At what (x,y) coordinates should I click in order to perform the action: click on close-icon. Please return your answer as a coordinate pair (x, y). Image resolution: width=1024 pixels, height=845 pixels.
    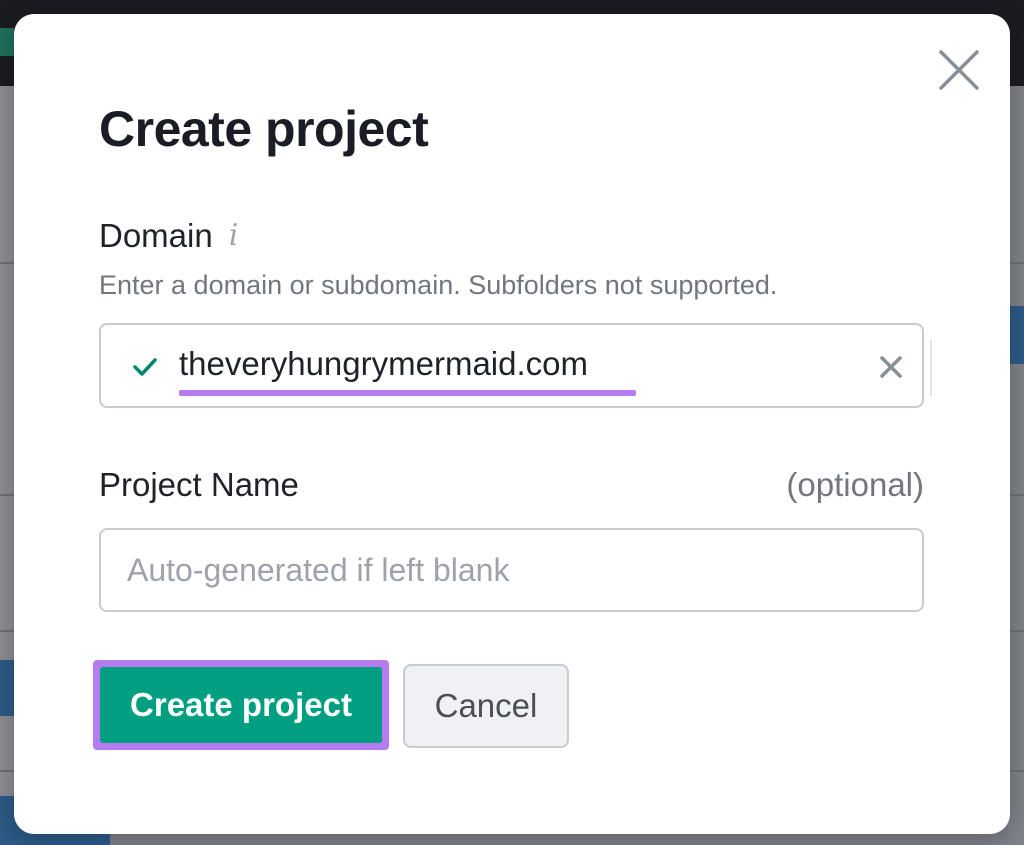
    Looking at the image, I should click on (959, 70).